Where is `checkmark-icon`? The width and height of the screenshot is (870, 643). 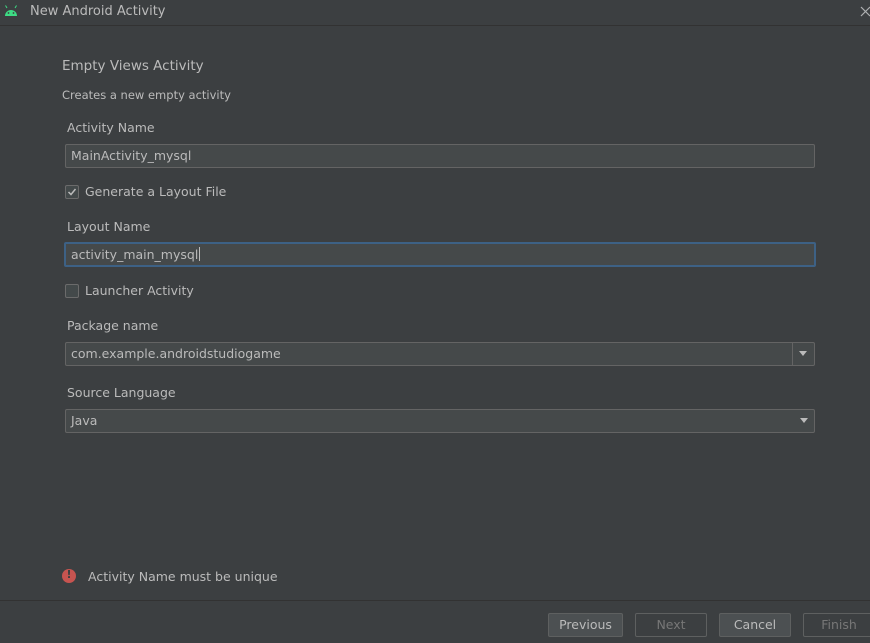
checkmark-icon is located at coordinates (72, 192).